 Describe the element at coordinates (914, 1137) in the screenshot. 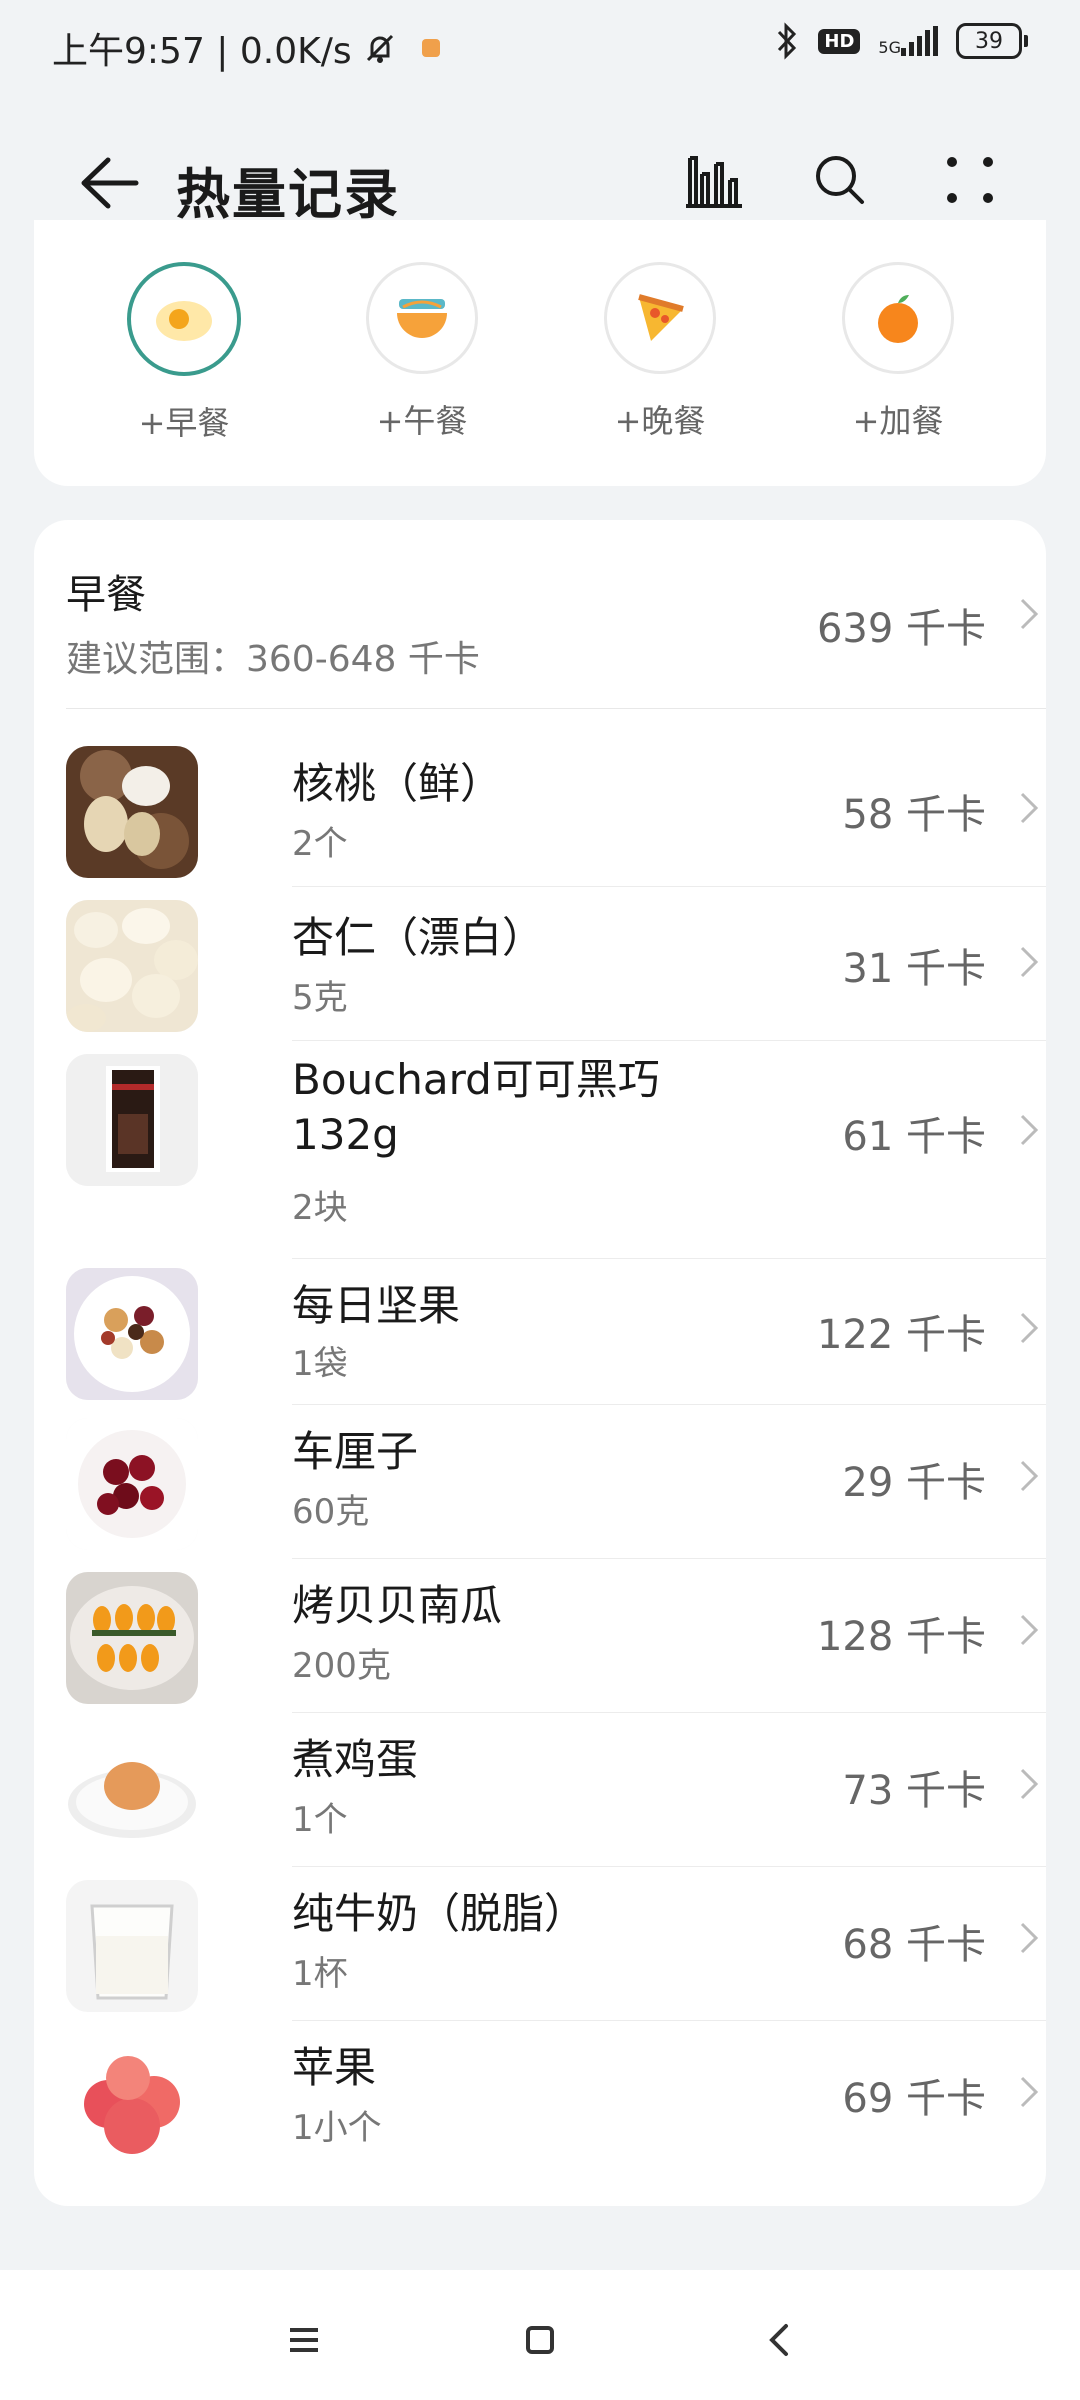

I see `food-kcal: 61 千卡` at that location.